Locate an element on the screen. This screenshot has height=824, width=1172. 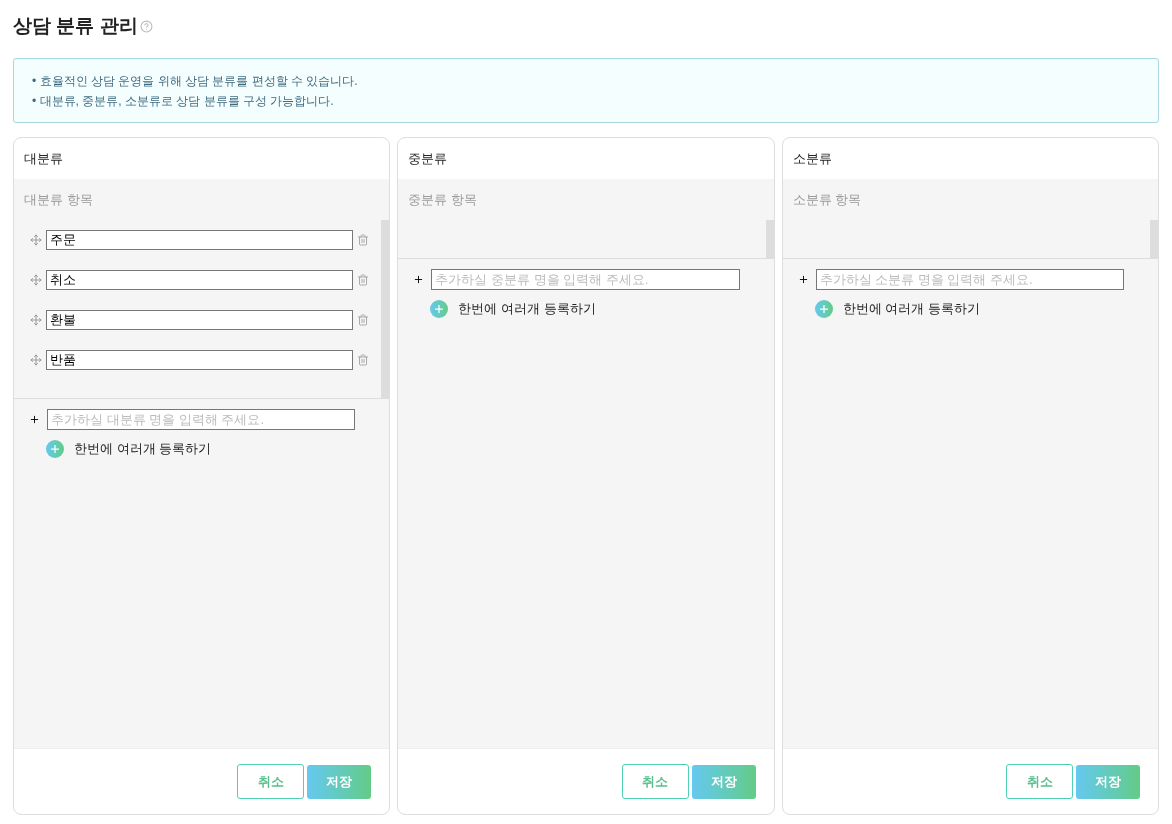
info-text: • 대분류, 중분류, 소분류로 상담 분류를 구성 가능합니다. is located at coordinates (183, 101).